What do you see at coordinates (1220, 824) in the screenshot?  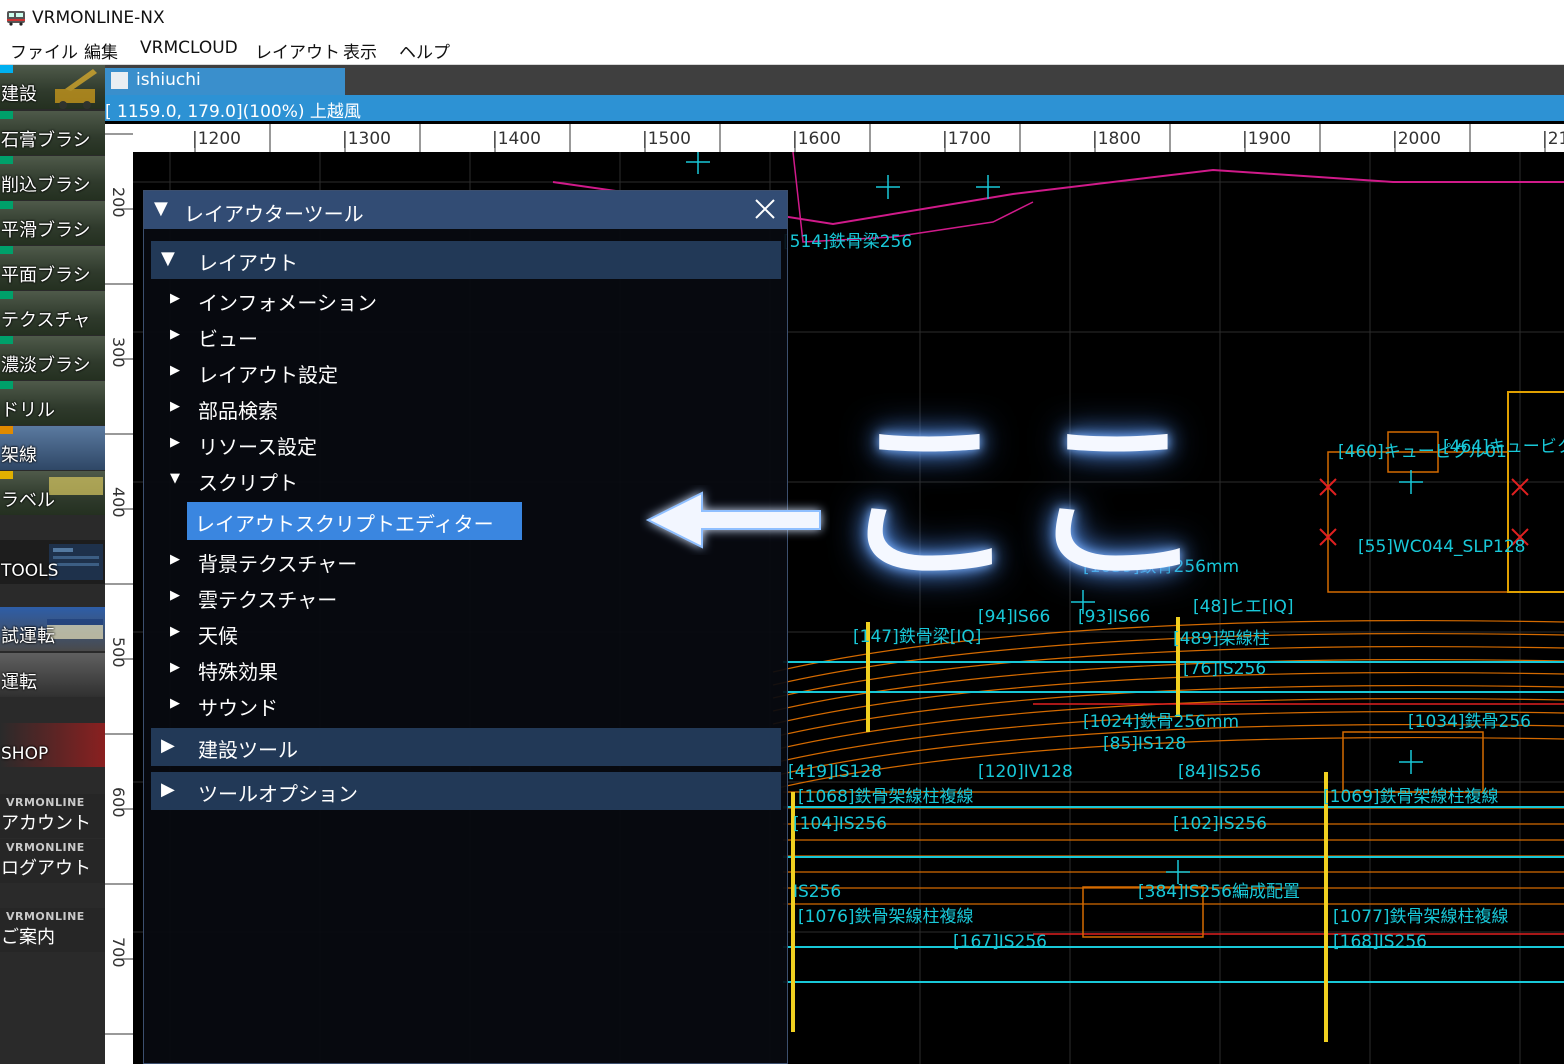 I see `track-label: [102]IS256` at bounding box center [1220, 824].